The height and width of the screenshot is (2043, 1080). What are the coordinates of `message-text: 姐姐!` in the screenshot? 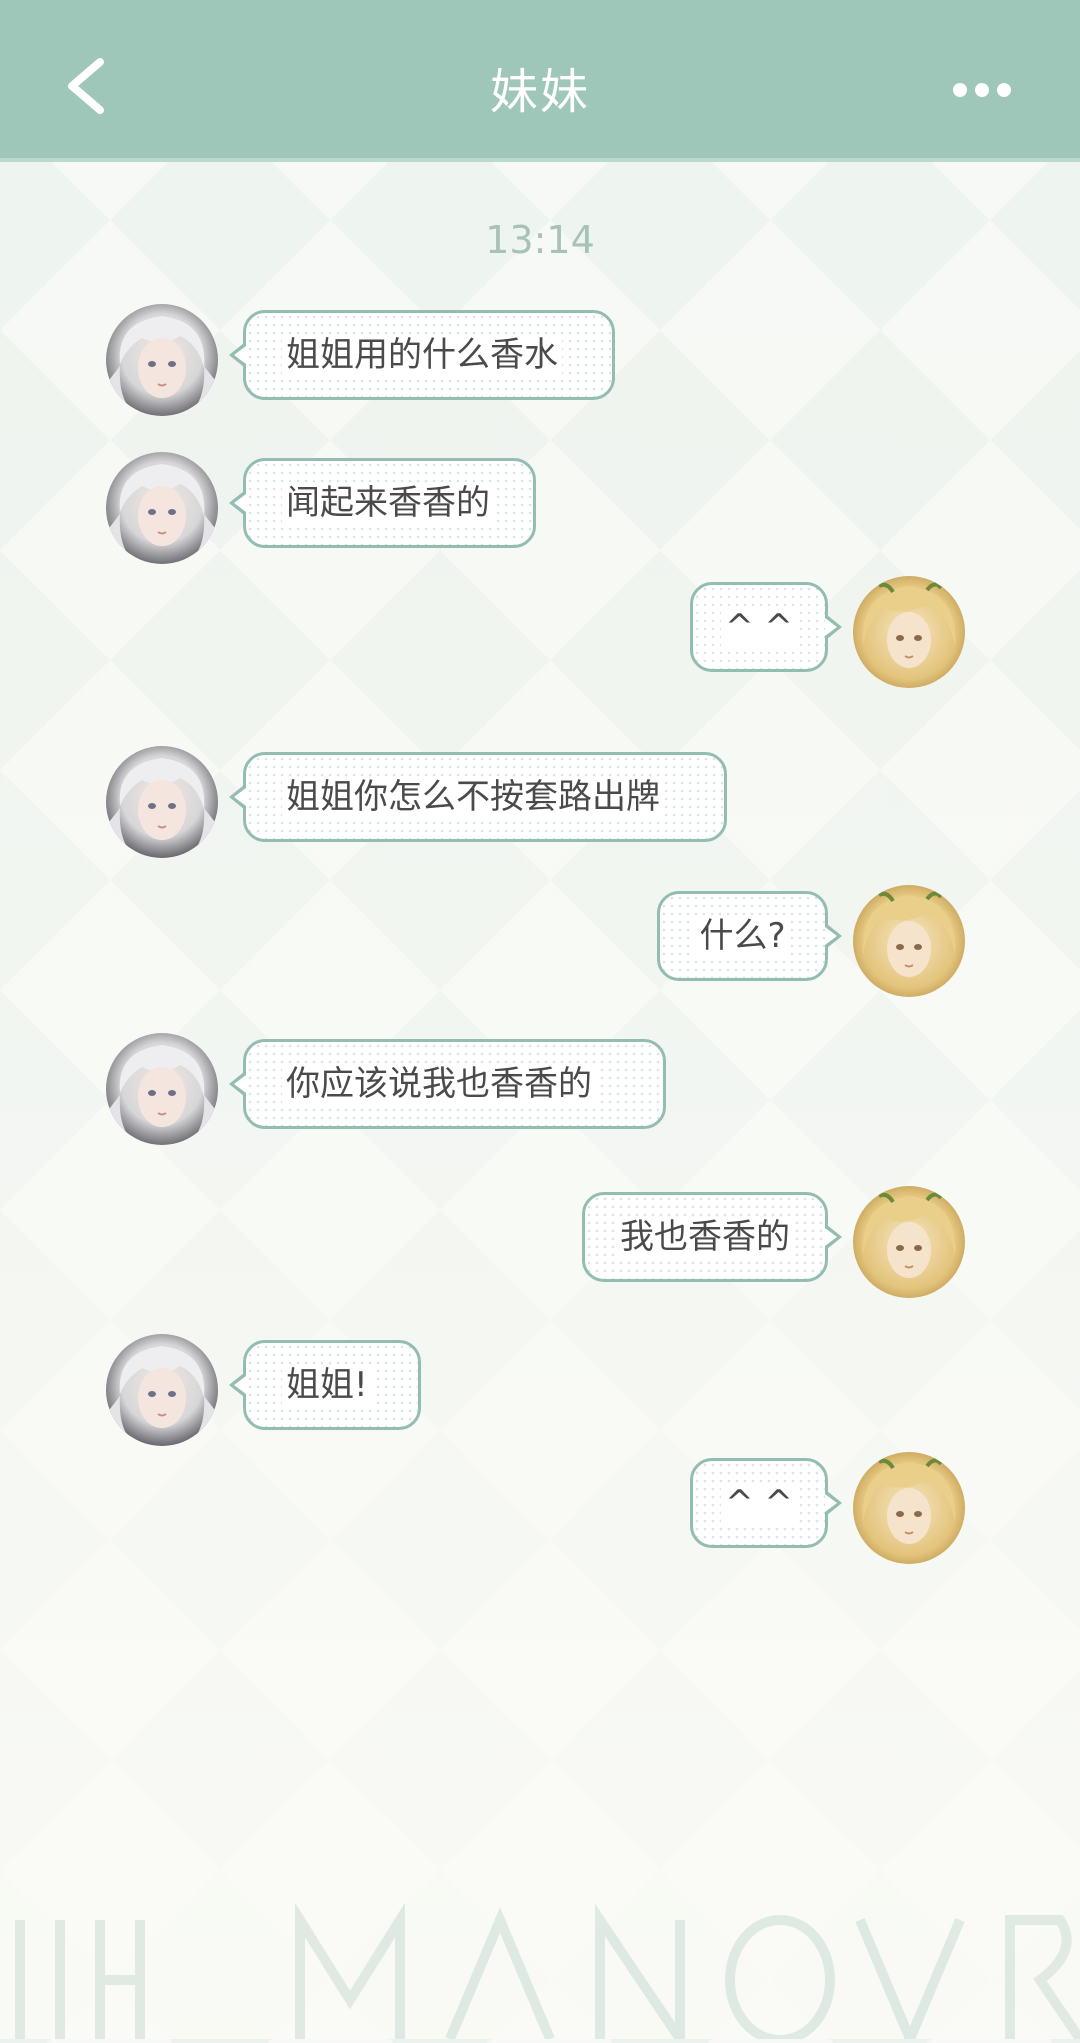 It's located at (327, 1385).